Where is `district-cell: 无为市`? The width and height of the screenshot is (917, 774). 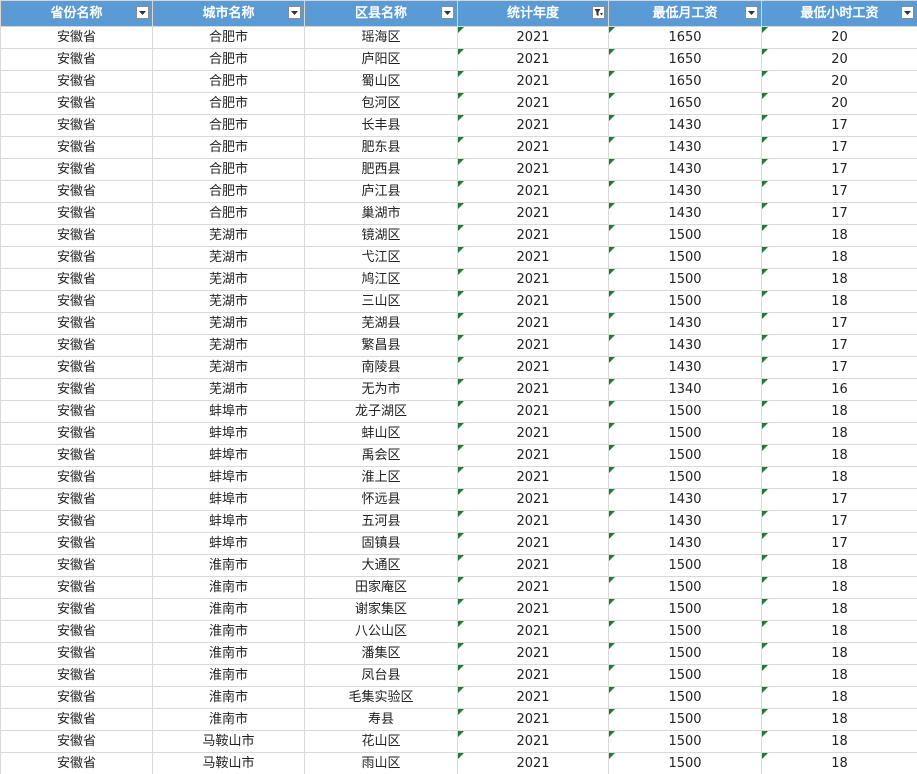
district-cell: 无为市 is located at coordinates (381, 389).